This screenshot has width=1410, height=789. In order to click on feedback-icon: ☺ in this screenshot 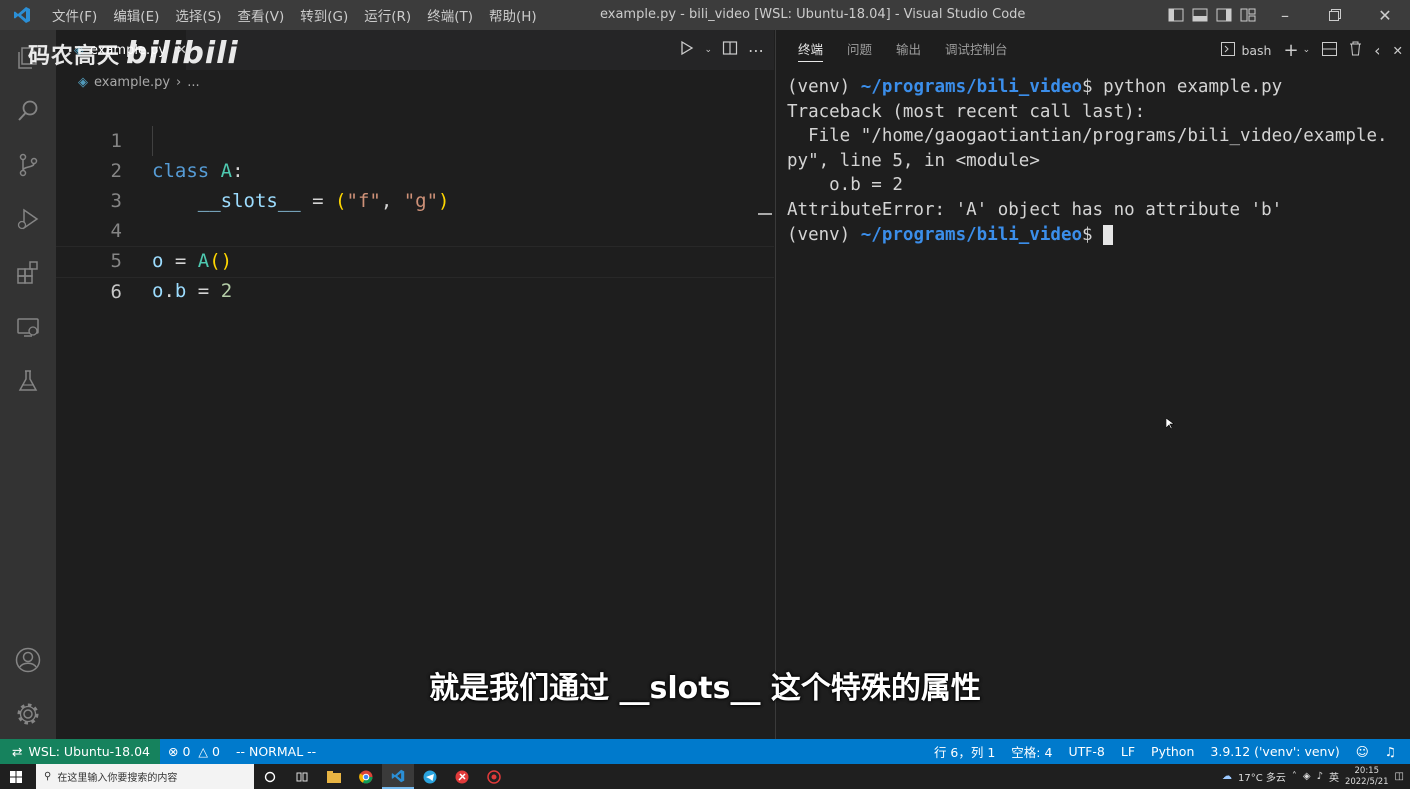, I will do `click(1362, 751)`.